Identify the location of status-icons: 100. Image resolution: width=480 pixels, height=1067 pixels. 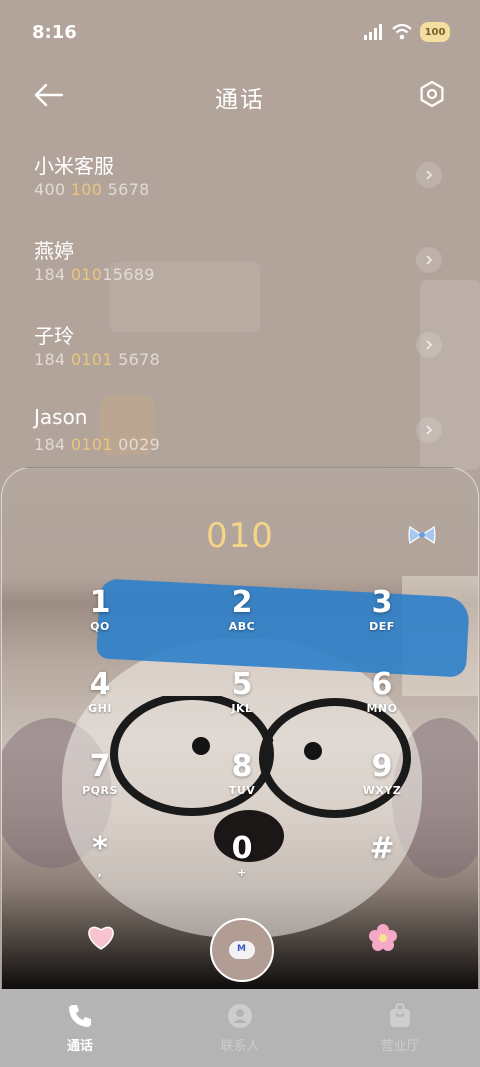
(407, 32).